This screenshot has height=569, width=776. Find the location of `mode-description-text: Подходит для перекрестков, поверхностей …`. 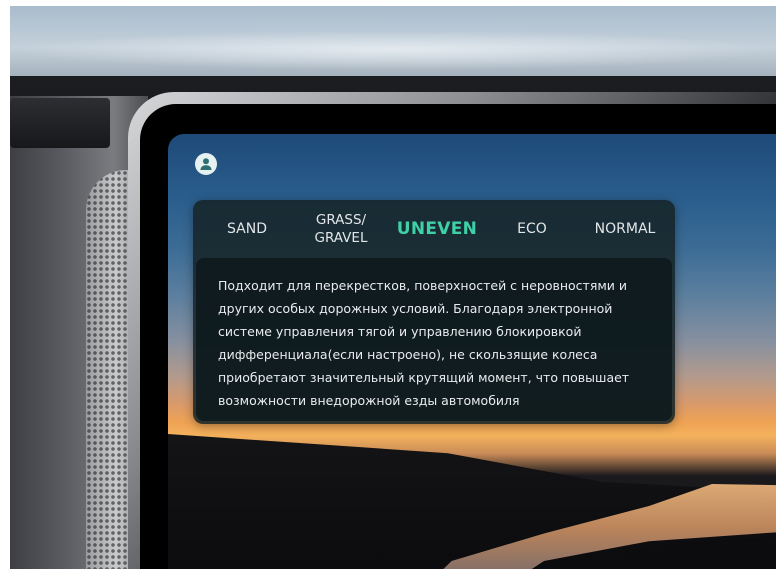

mode-description-text: Подходит для перекрестков, поверхностей … is located at coordinates (424, 343).